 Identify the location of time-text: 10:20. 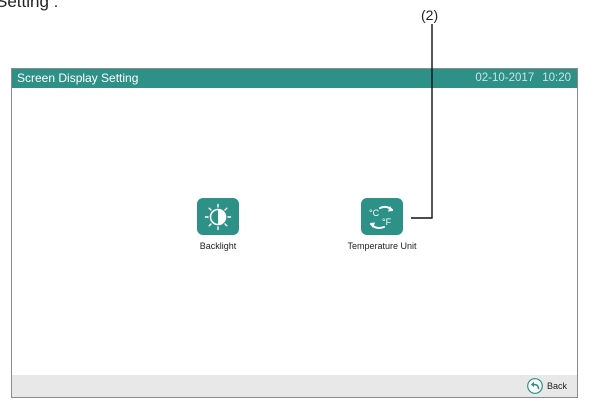
(556, 78).